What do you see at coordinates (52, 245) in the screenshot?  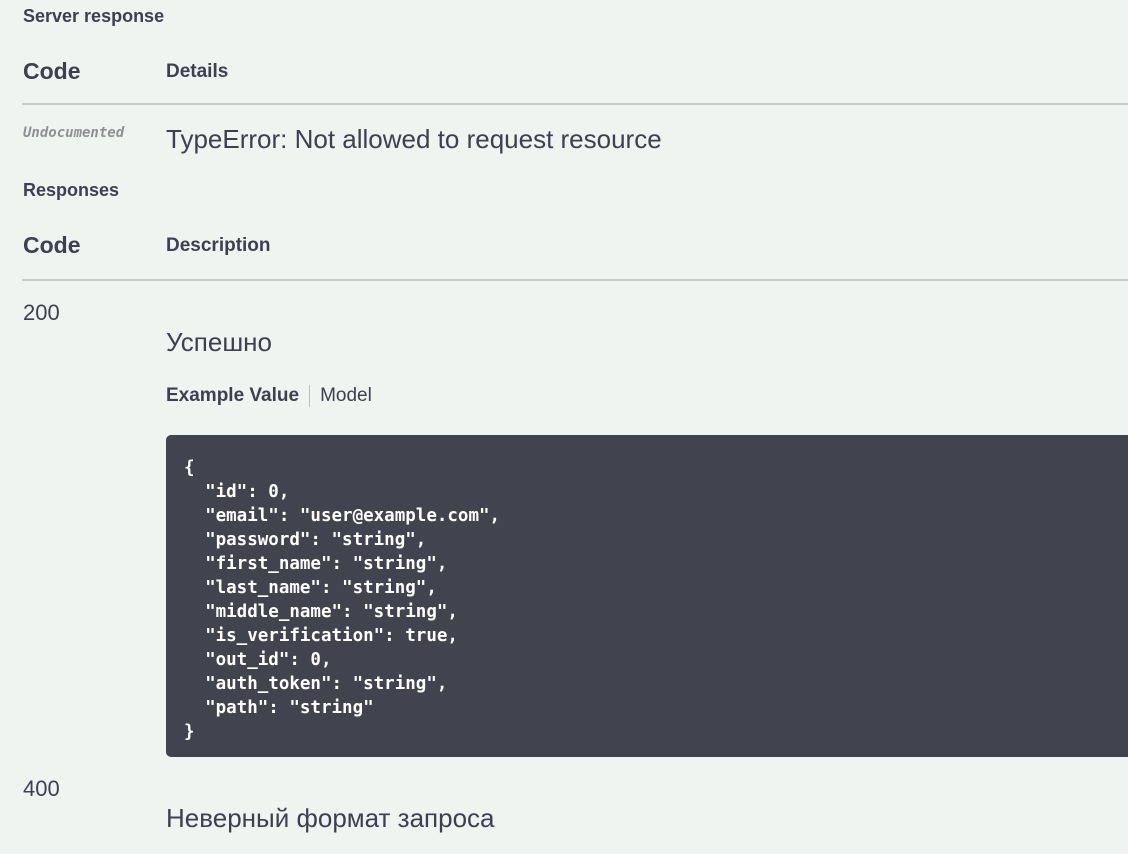 I see `responses-code-header: Code` at bounding box center [52, 245].